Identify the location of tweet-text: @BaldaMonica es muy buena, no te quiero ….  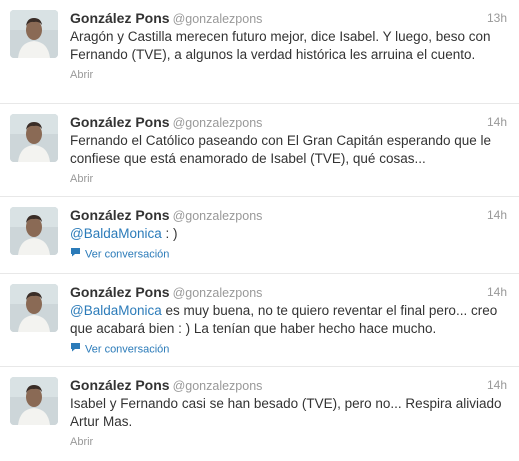
(288, 320).